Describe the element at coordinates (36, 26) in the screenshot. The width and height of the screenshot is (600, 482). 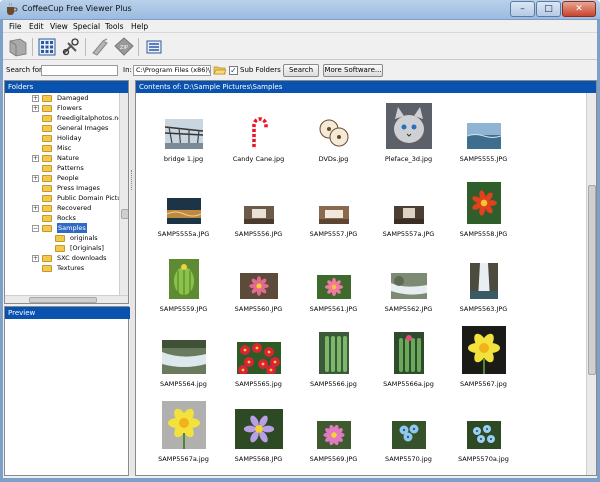
I see `menu-edit: Edit` at that location.